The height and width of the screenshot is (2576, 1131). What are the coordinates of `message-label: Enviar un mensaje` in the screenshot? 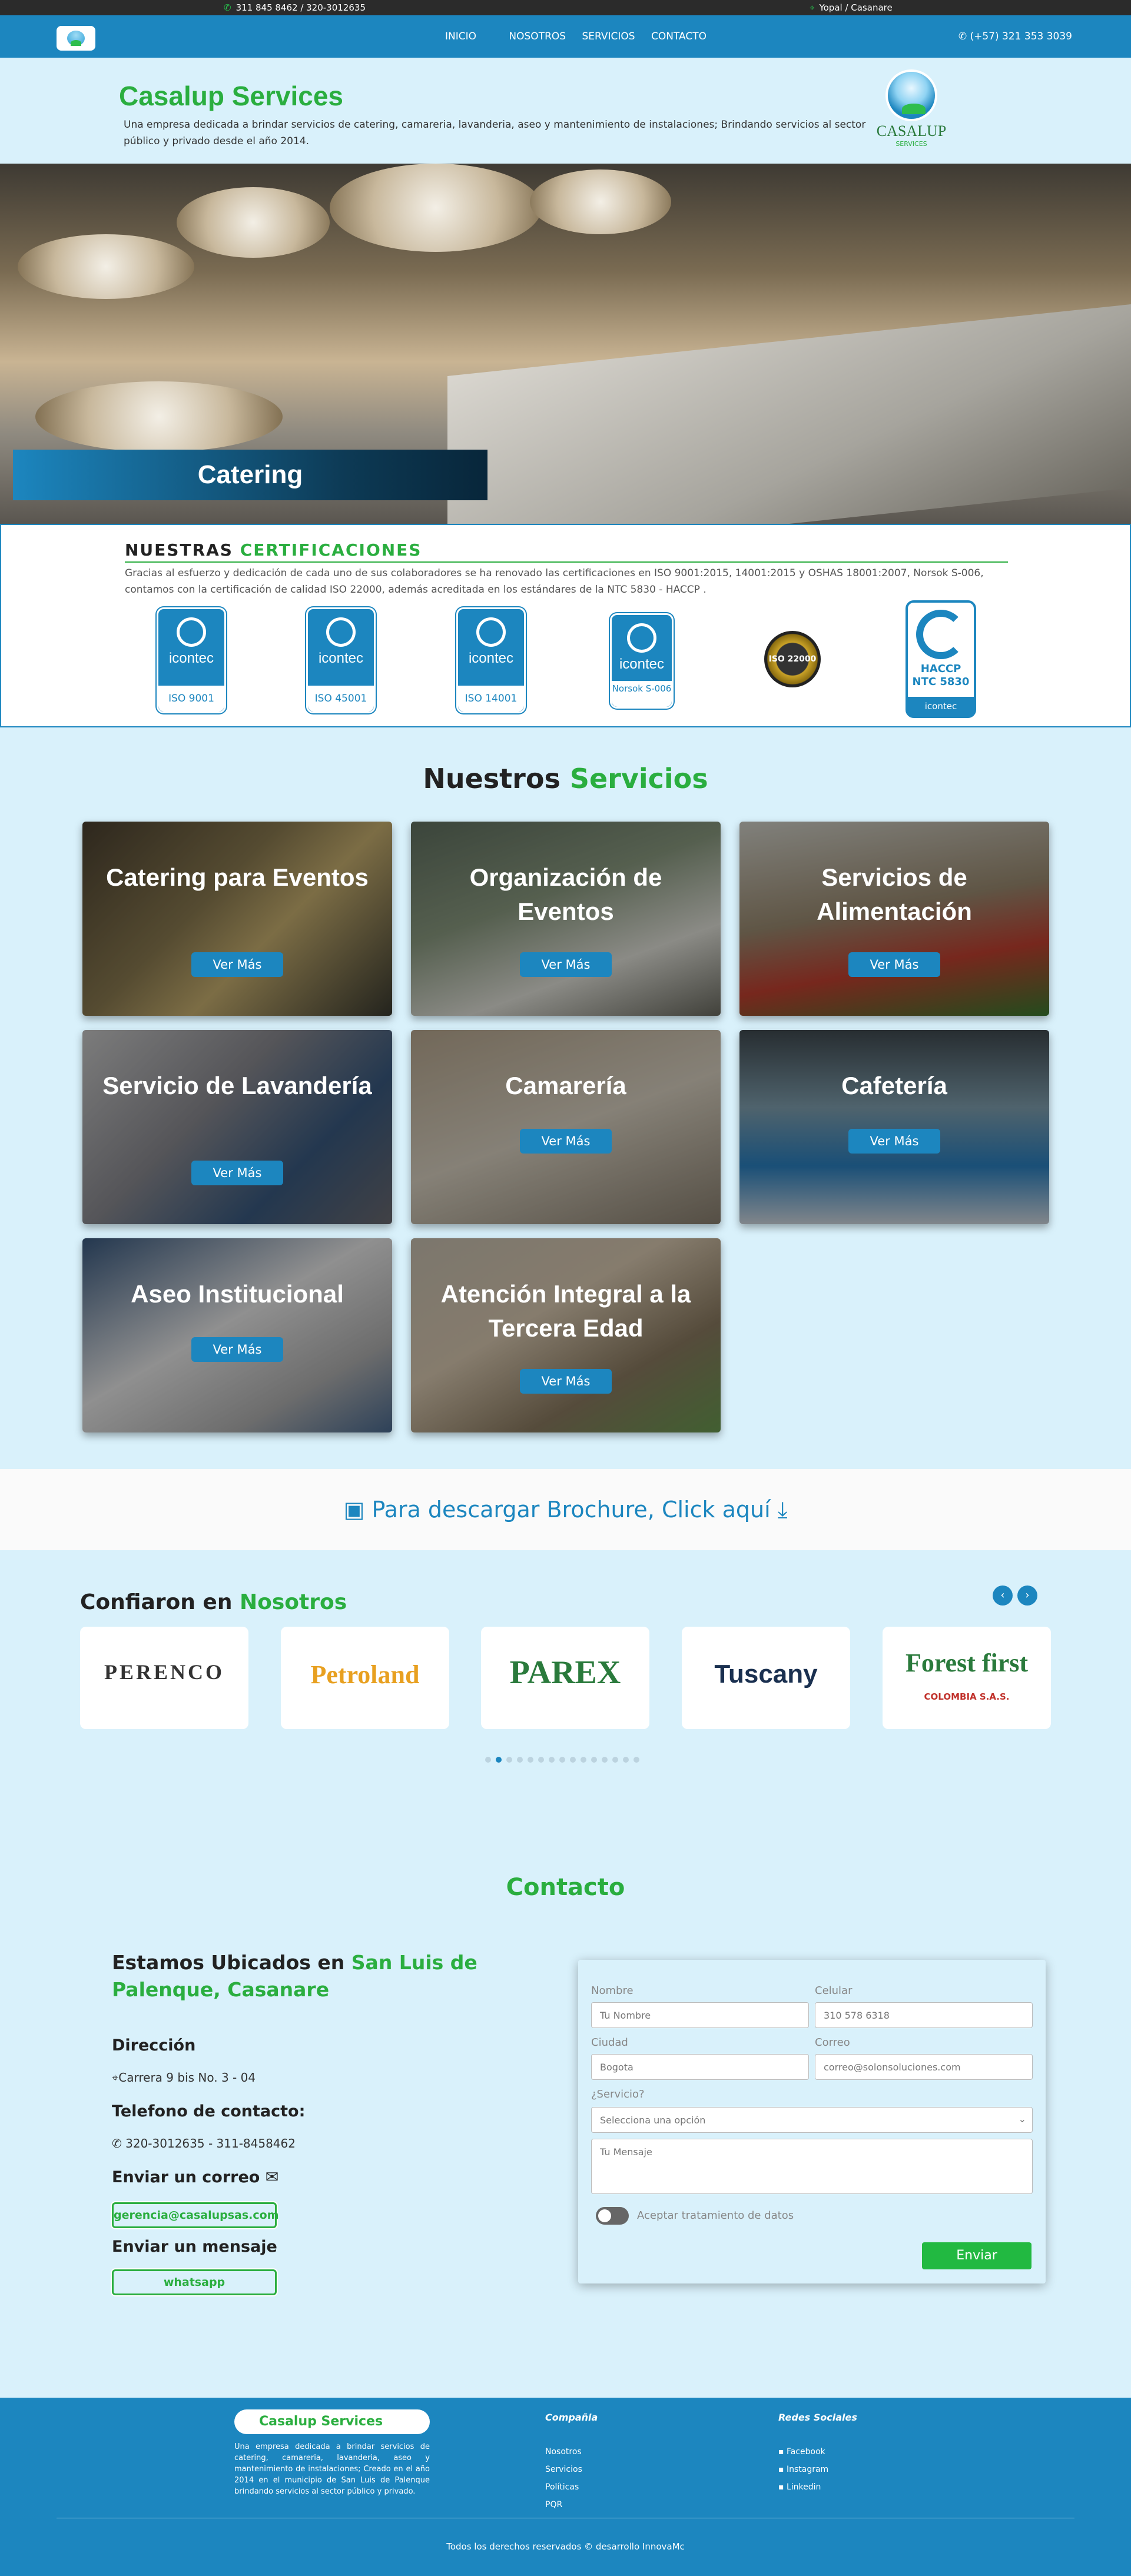 It's located at (195, 2247).